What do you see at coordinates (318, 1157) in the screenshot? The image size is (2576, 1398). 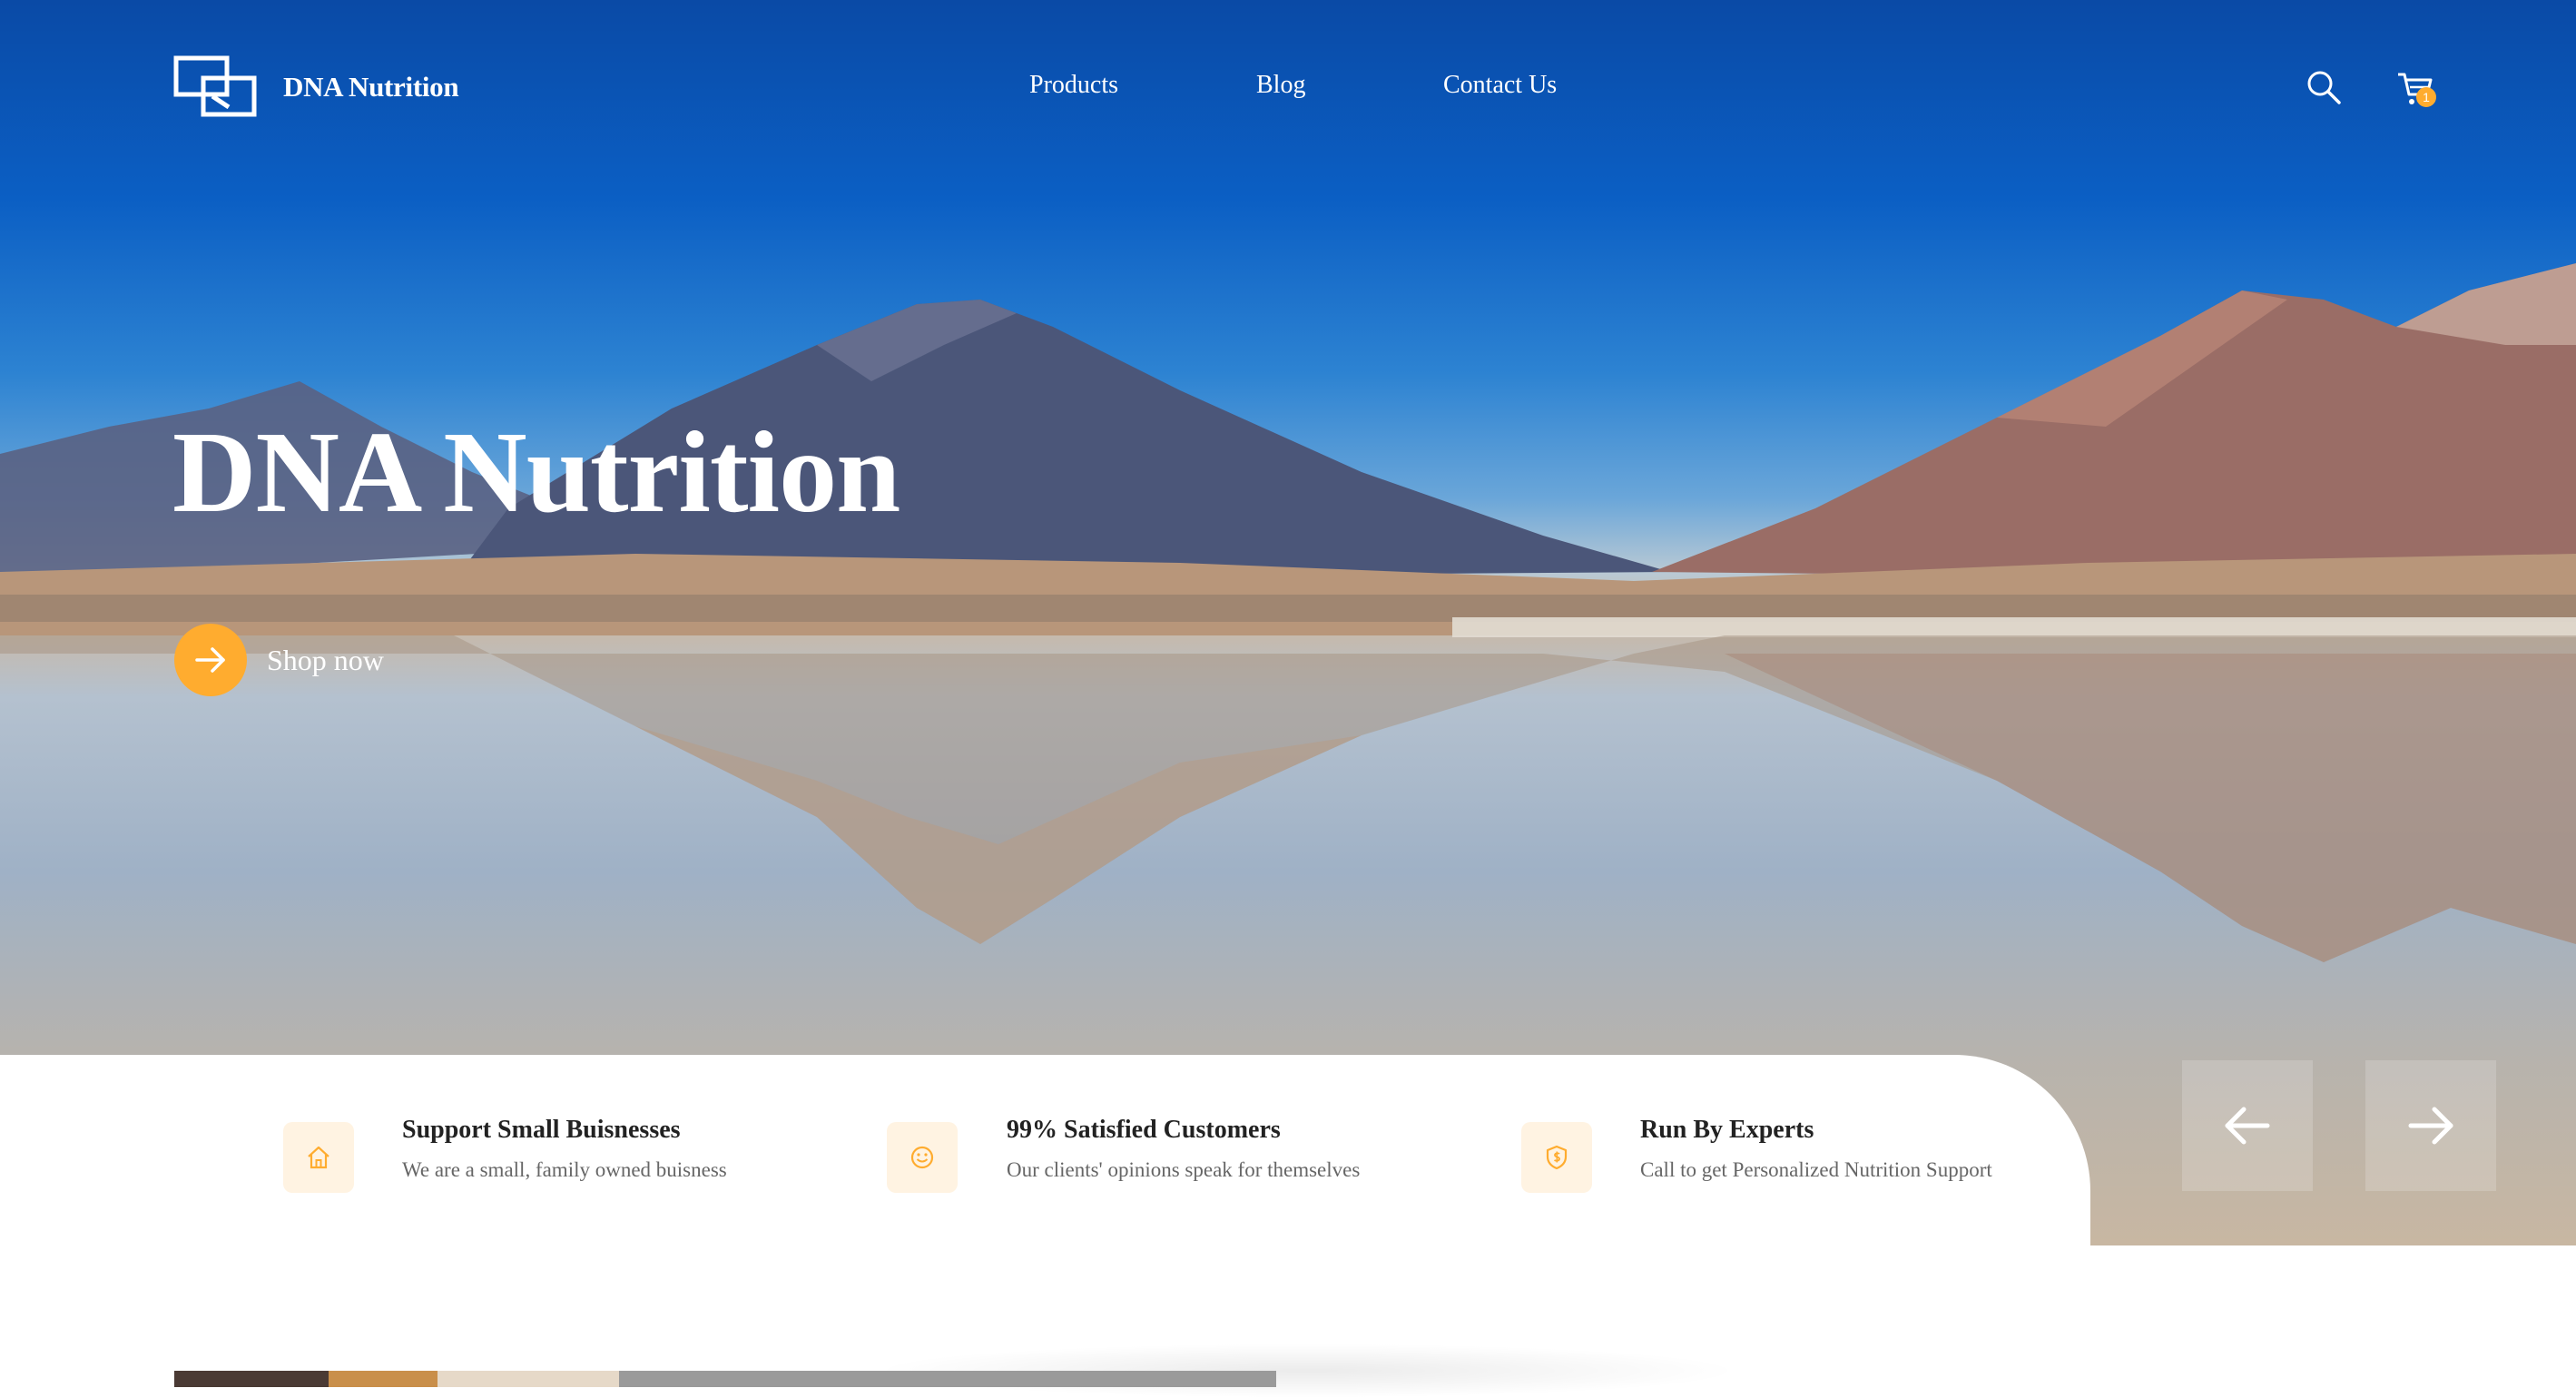 I see `home-icon` at bounding box center [318, 1157].